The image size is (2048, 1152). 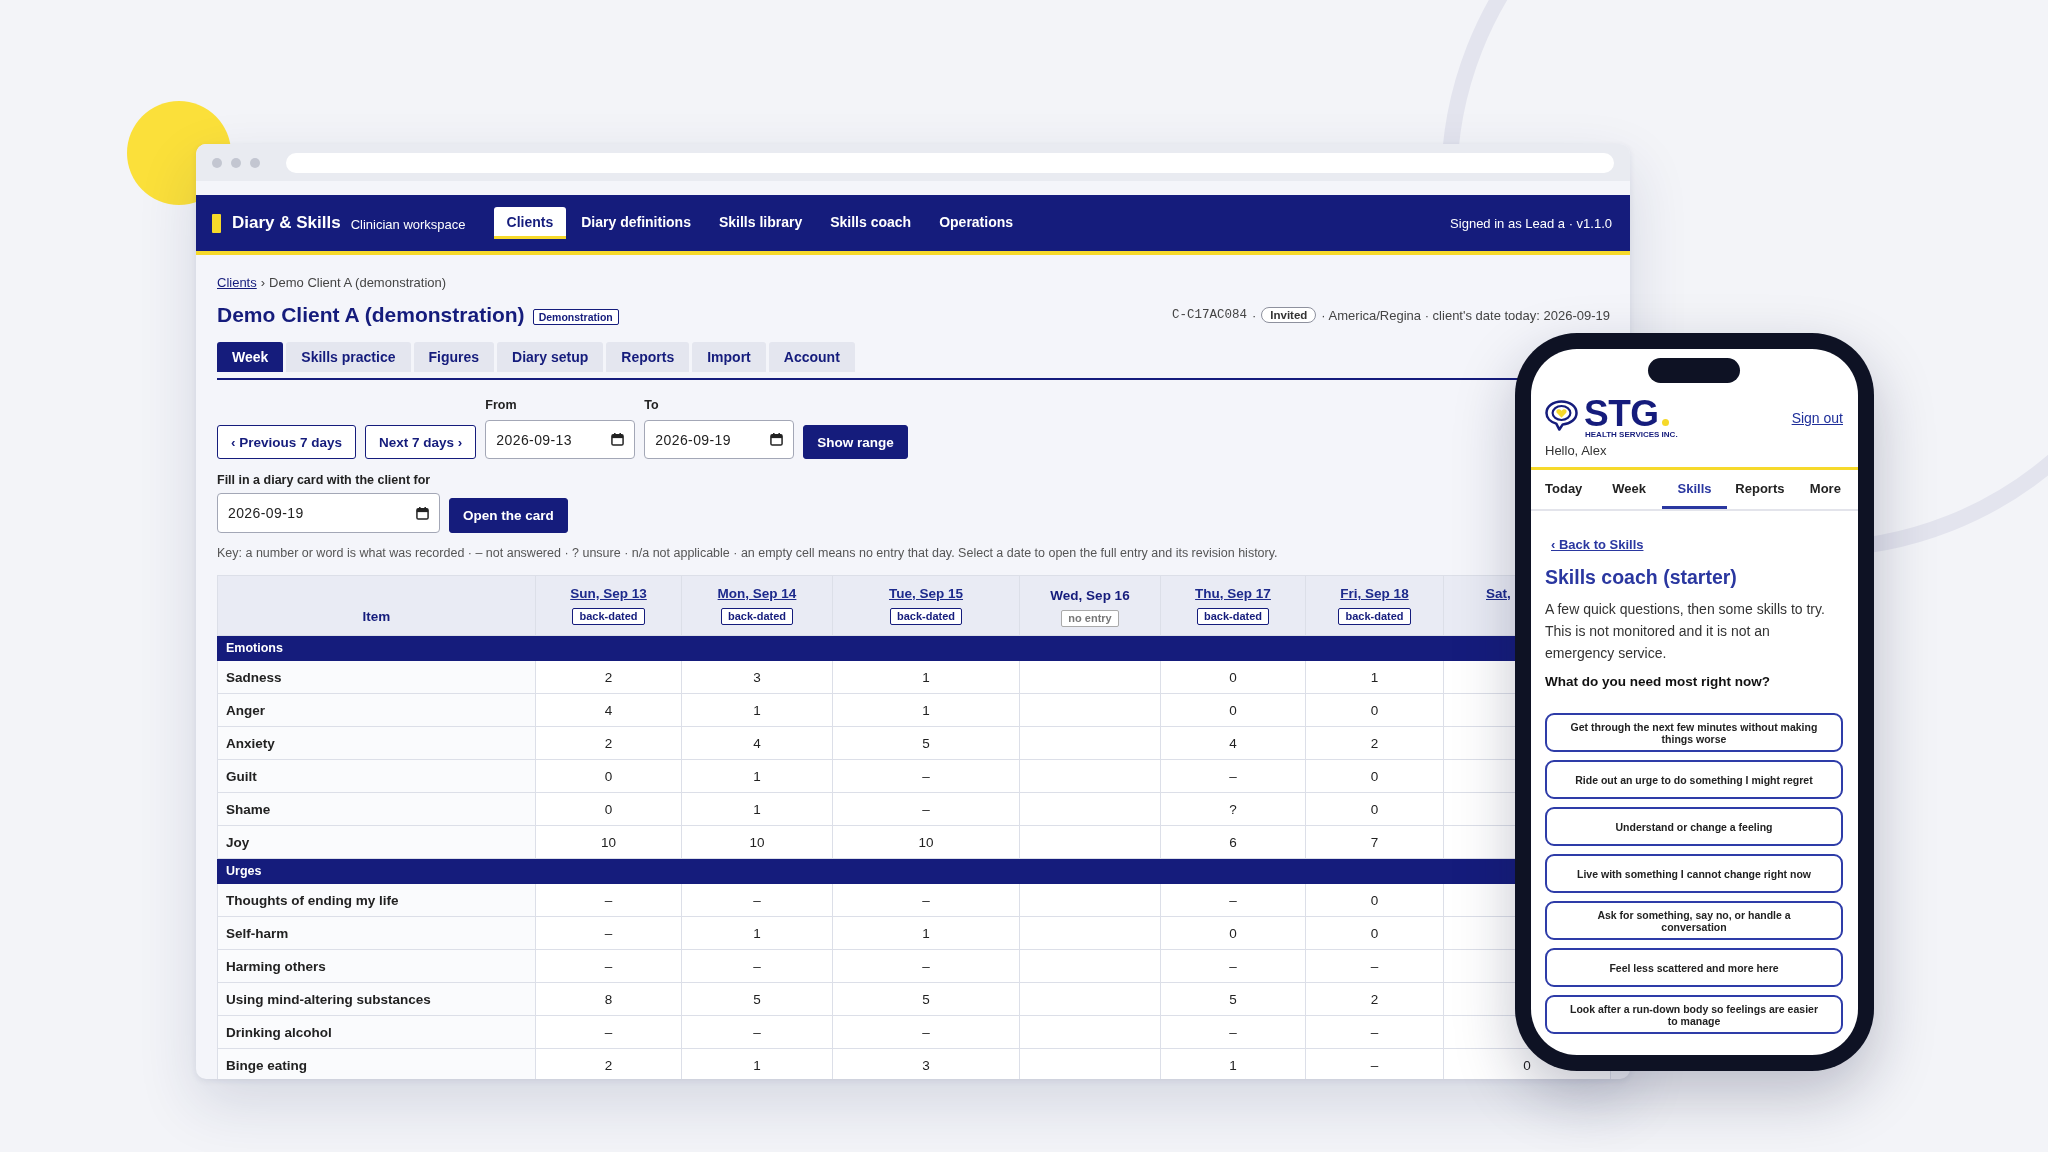 I want to click on nav-tab: Clients, so click(x=530, y=223).